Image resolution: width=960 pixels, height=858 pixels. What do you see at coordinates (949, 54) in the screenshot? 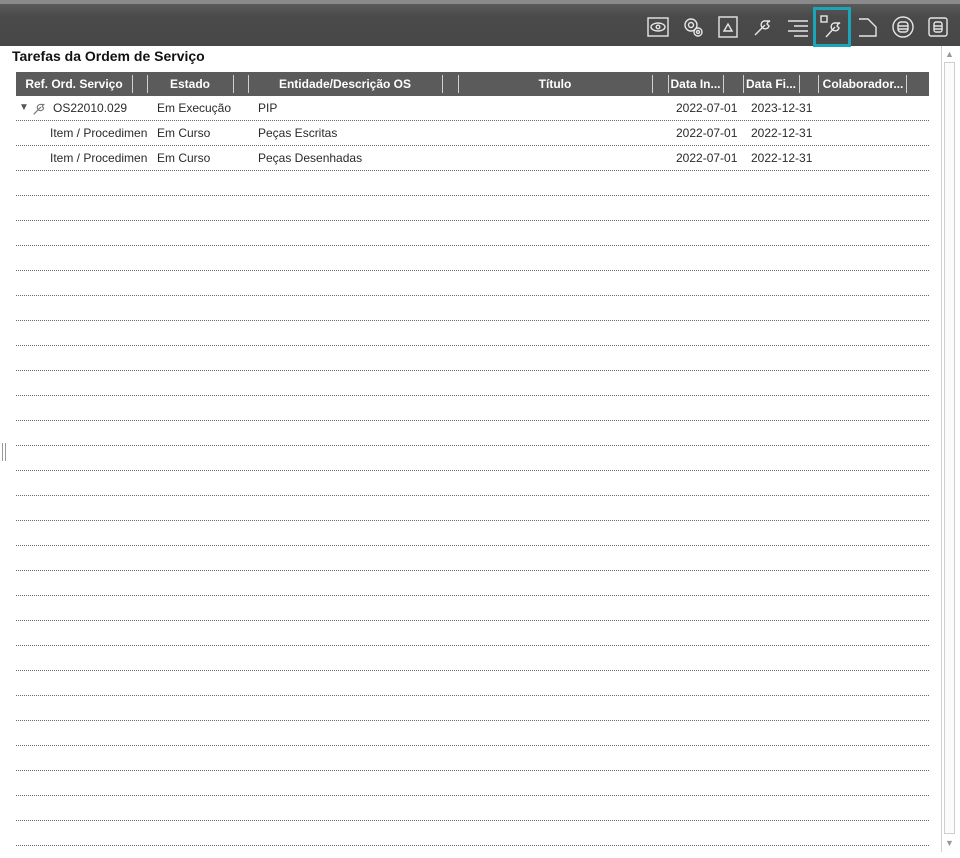
I see `scroll-up-arrow-icon: ▲` at bounding box center [949, 54].